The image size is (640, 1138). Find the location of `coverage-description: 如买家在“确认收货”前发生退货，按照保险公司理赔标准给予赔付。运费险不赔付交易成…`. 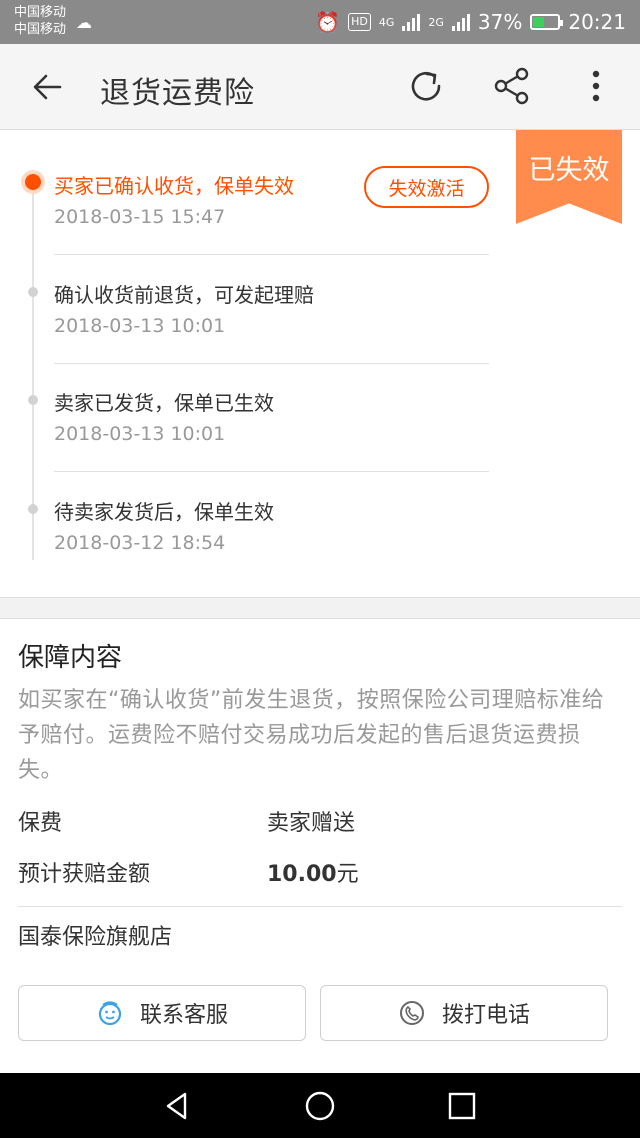

coverage-description: 如买家在“确认收货”前发生退货，按照保险公司理赔标准给予赔付。运费险不赔付交易成… is located at coordinates (311, 735).